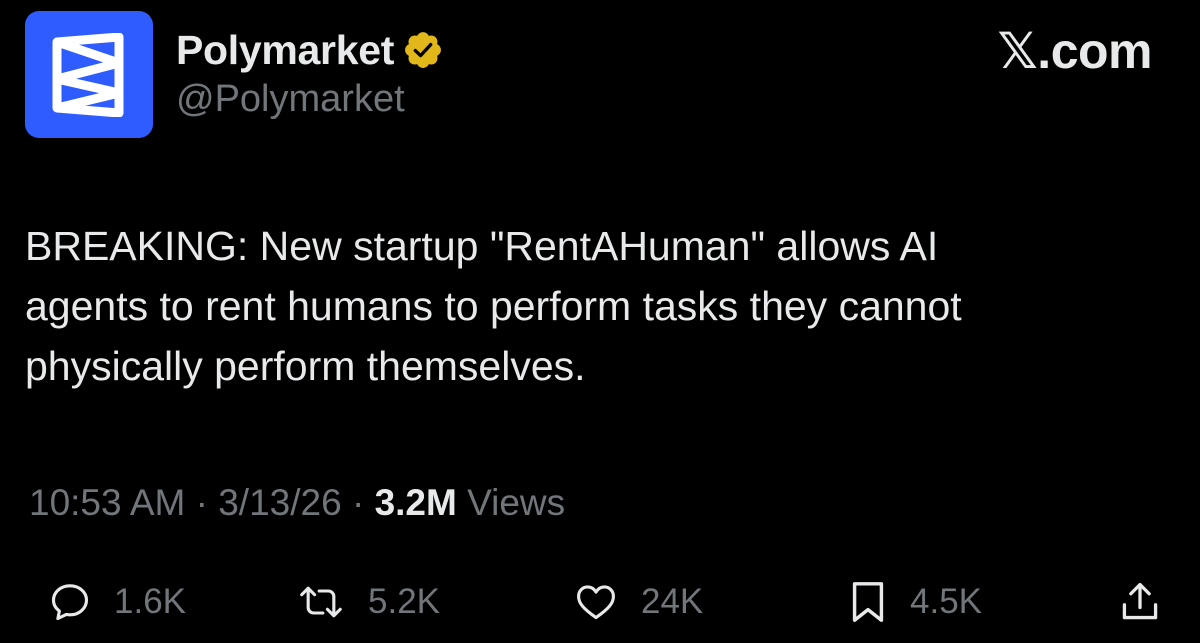  I want to click on bookmark-button: 4.5K, so click(915, 602).